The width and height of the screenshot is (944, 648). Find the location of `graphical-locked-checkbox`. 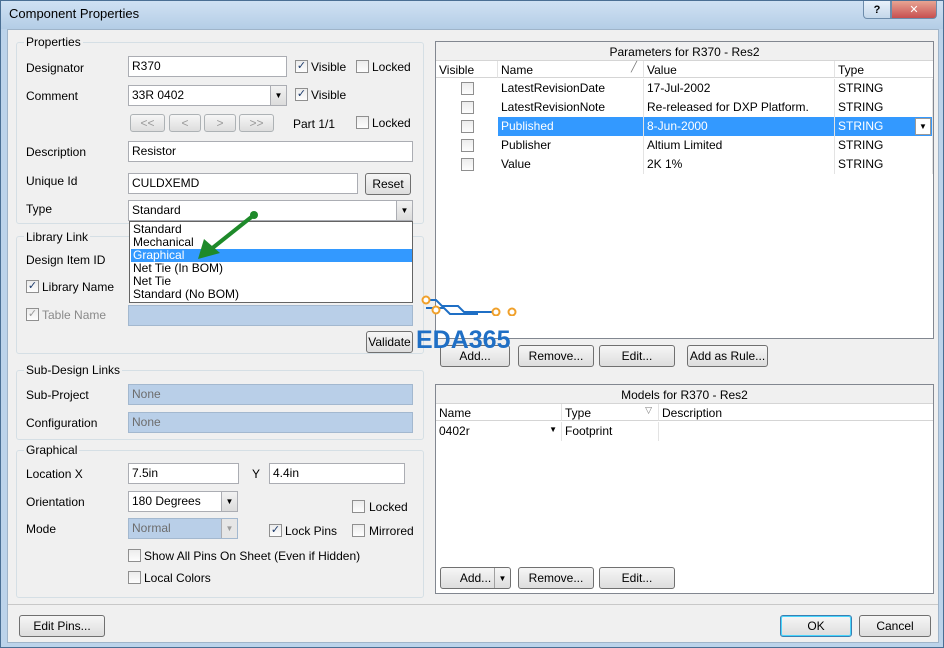

graphical-locked-checkbox is located at coordinates (358, 506).